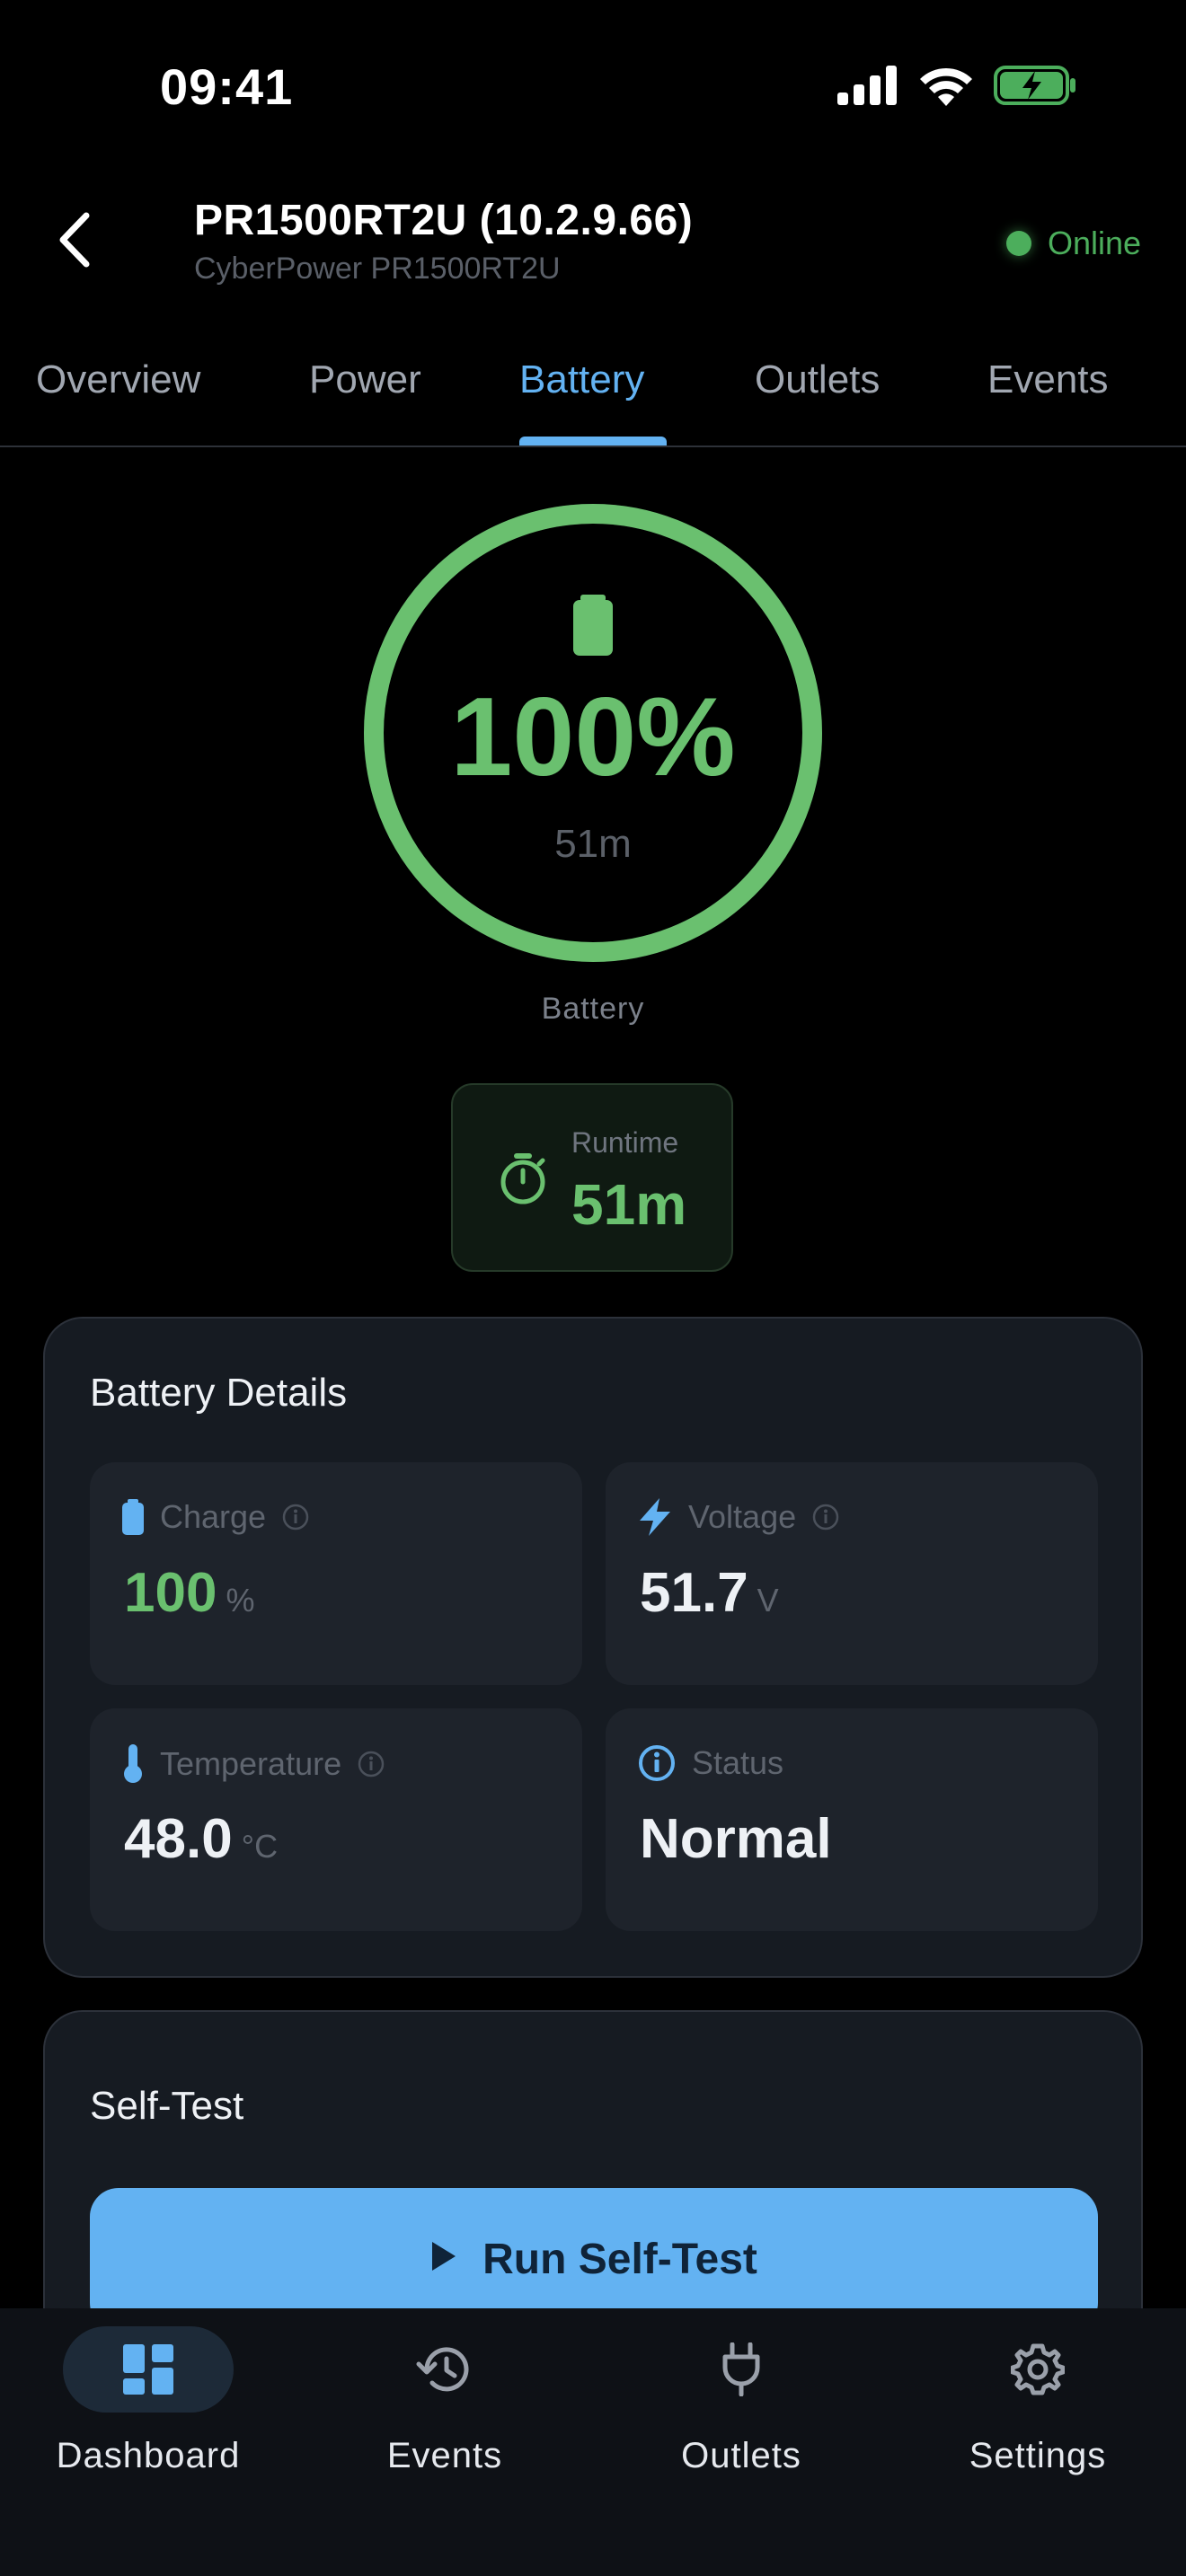 The image size is (1186, 2576). I want to click on temperature-tile: Temperature 48.0 °C, so click(336, 1819).